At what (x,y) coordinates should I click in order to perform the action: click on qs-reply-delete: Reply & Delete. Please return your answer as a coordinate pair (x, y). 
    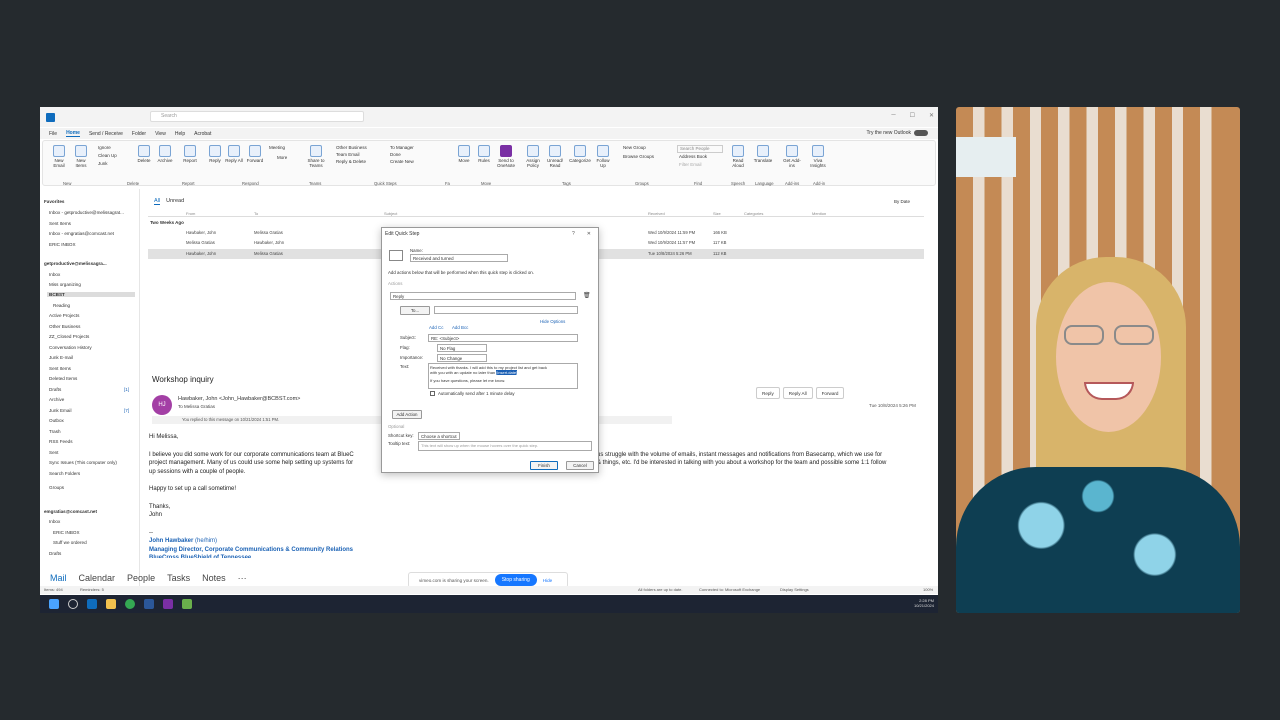
    Looking at the image, I should click on (351, 162).